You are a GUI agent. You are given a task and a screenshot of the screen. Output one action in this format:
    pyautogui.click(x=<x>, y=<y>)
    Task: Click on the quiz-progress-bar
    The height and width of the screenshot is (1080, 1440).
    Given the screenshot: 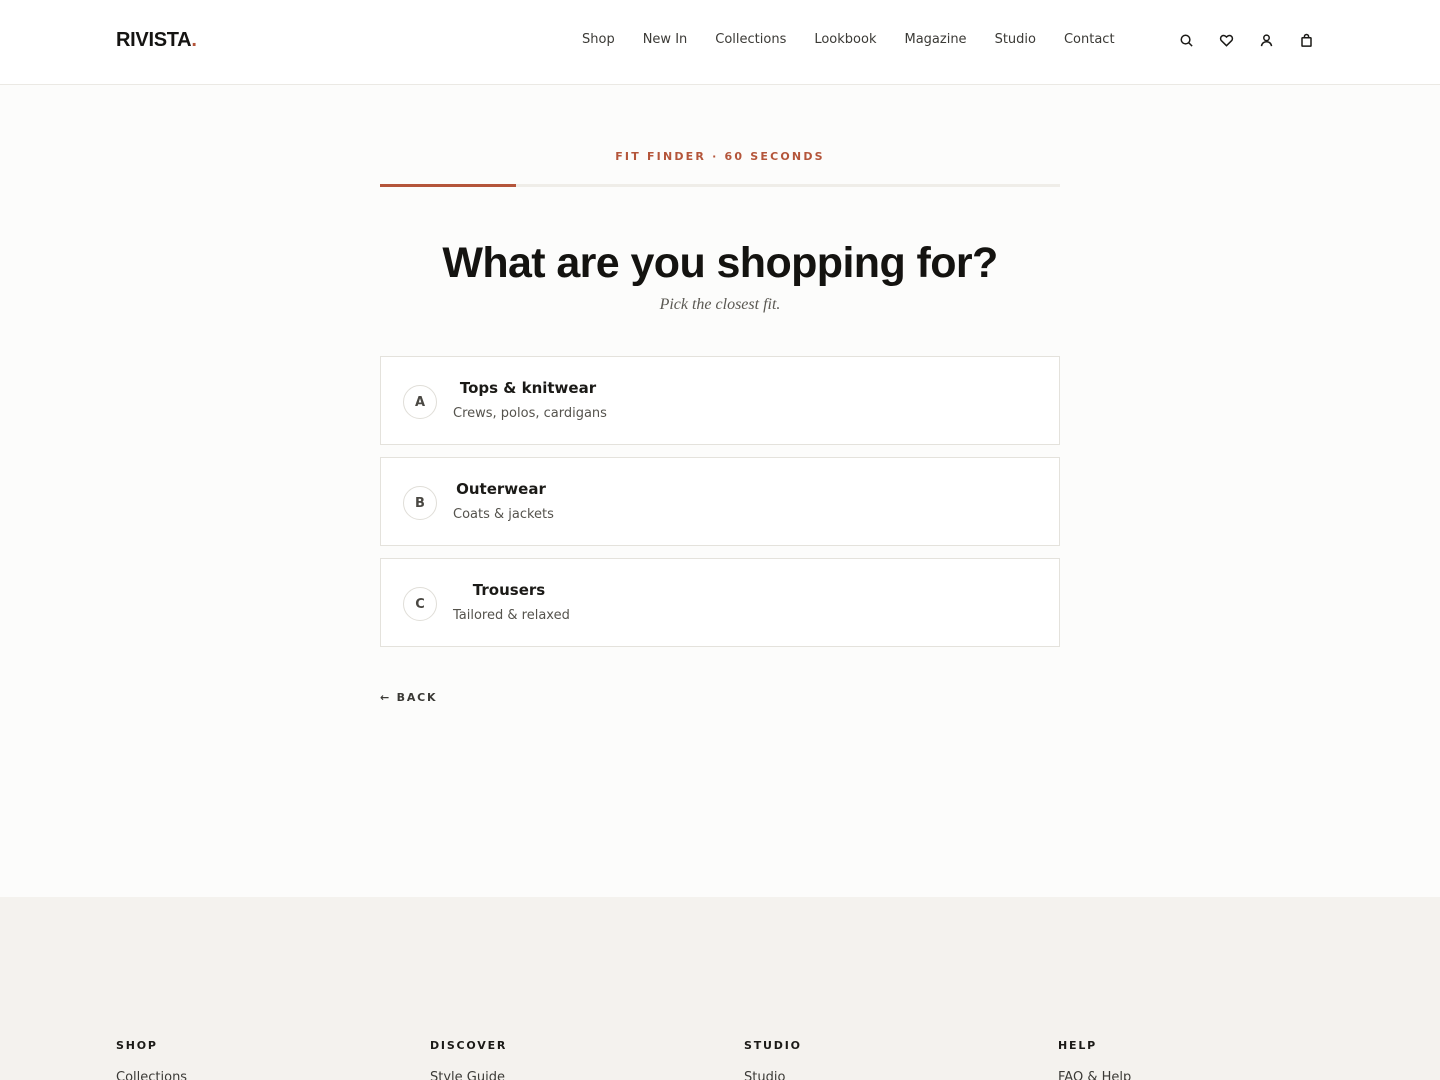 What is the action you would take?
    pyautogui.click(x=720, y=185)
    